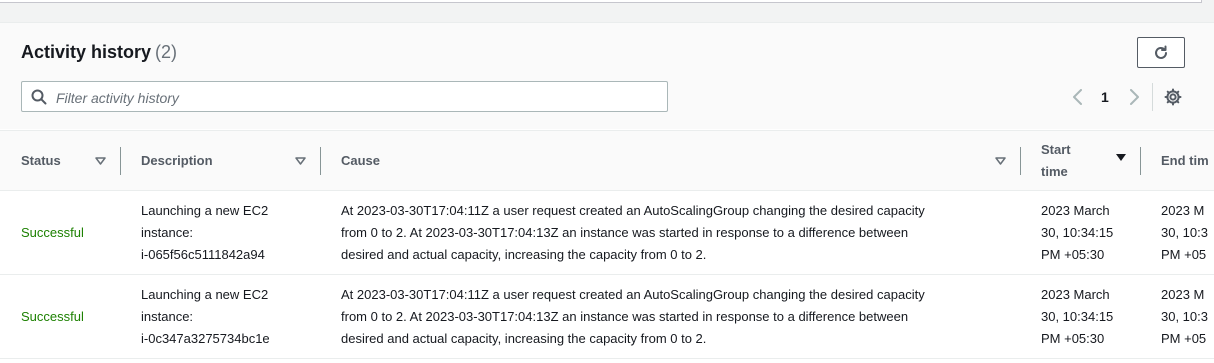  What do you see at coordinates (177, 161) in the screenshot?
I see `column-header-description: Description` at bounding box center [177, 161].